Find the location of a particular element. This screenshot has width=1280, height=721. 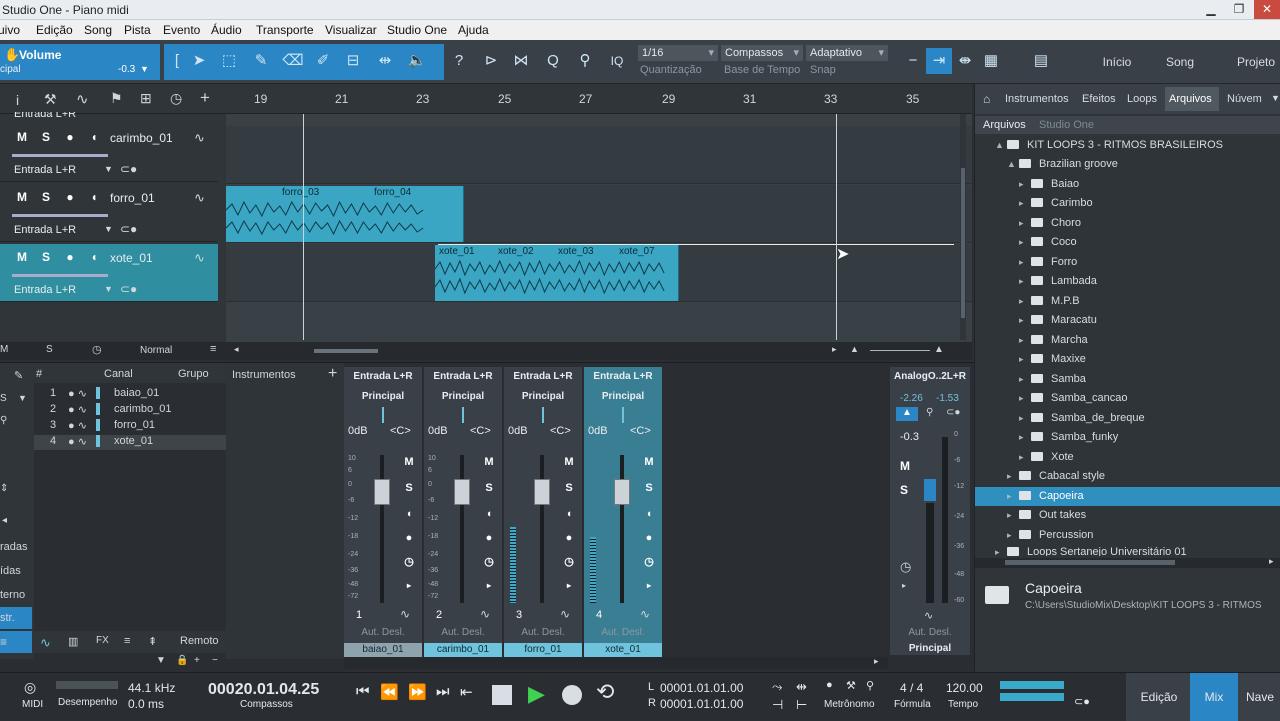

list-item: 2 ● ∿ carimbo_01 is located at coordinates (130, 410).